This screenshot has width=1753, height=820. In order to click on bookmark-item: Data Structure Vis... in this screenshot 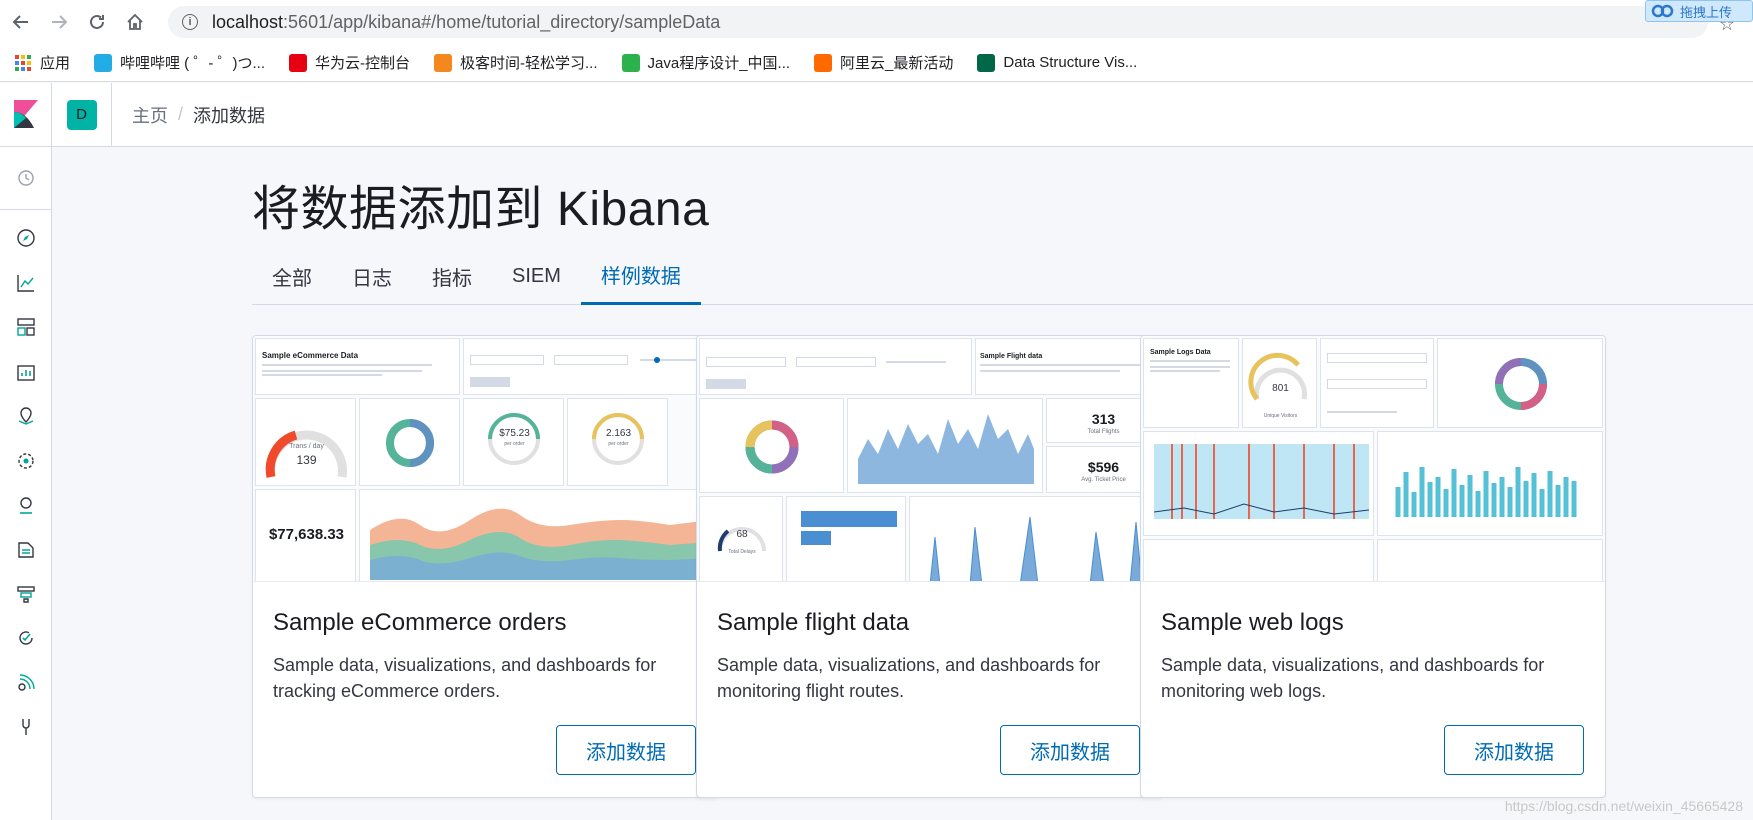, I will do `click(1057, 62)`.